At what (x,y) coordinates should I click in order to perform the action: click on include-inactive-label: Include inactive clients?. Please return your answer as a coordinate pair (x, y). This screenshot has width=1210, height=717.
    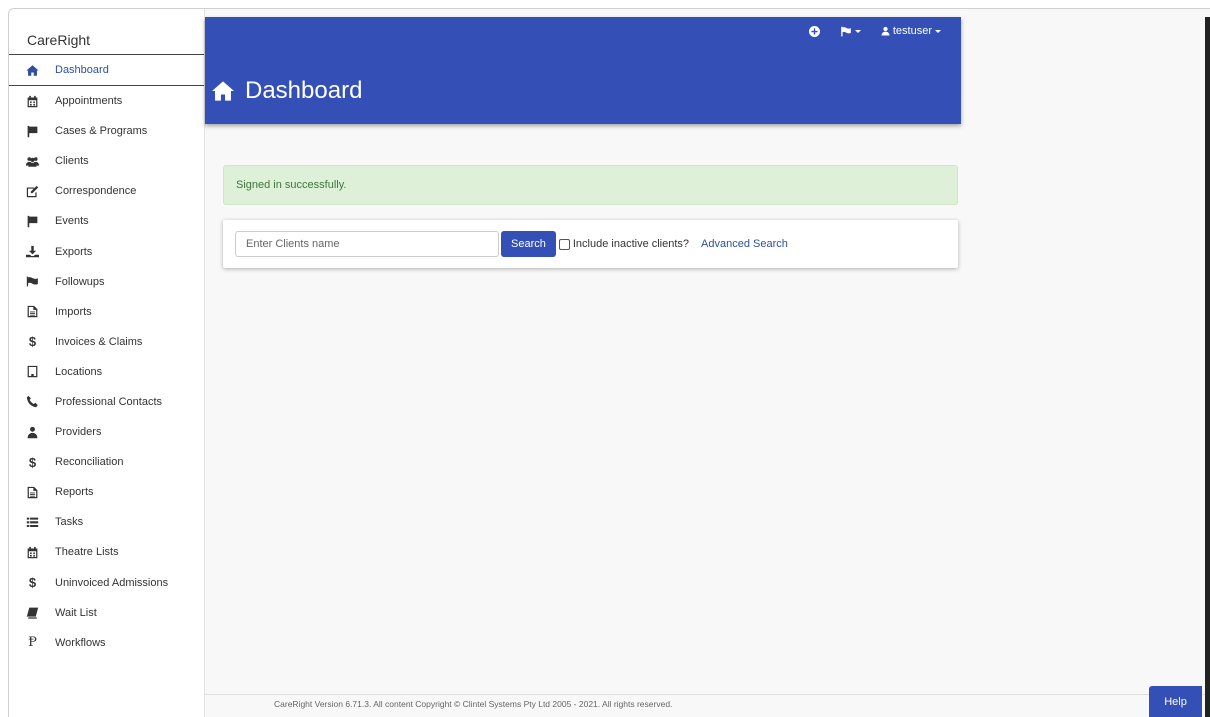
    Looking at the image, I should click on (631, 244).